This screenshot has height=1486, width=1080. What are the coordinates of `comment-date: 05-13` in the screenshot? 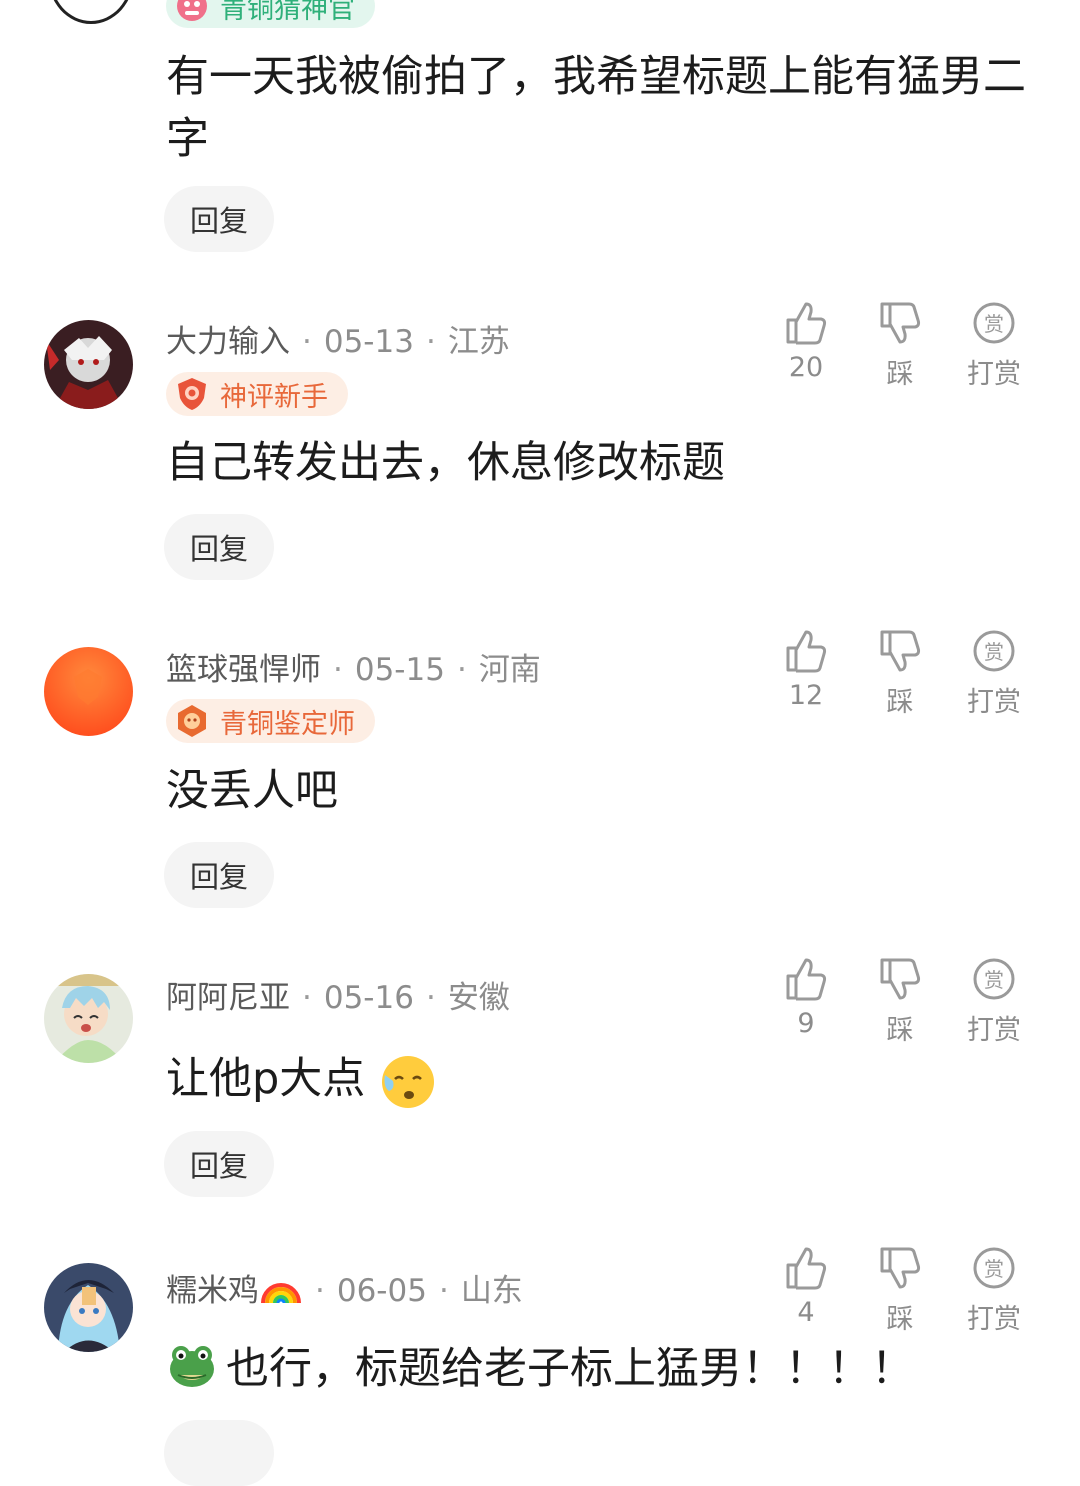 It's located at (368, 342).